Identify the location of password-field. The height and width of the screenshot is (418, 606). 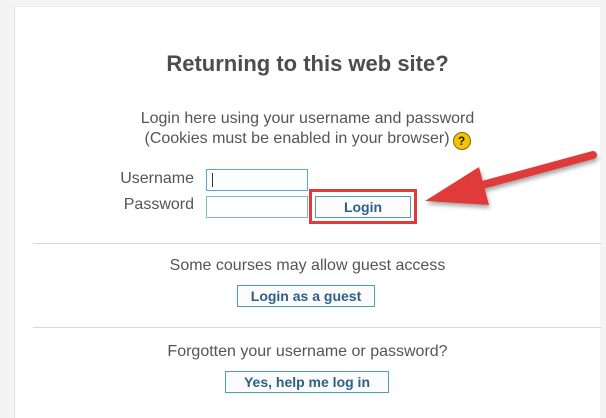
(257, 207).